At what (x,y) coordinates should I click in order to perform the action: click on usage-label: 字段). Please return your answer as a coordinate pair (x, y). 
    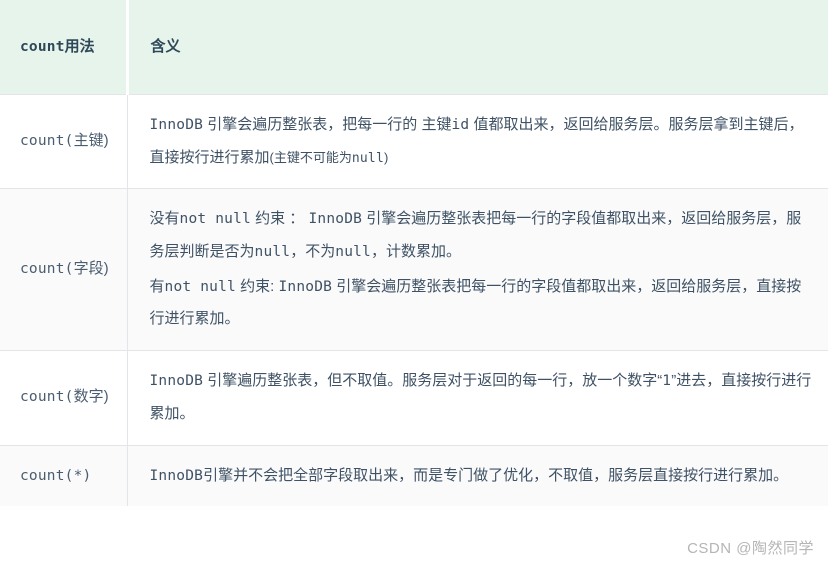
    Looking at the image, I should click on (91, 269).